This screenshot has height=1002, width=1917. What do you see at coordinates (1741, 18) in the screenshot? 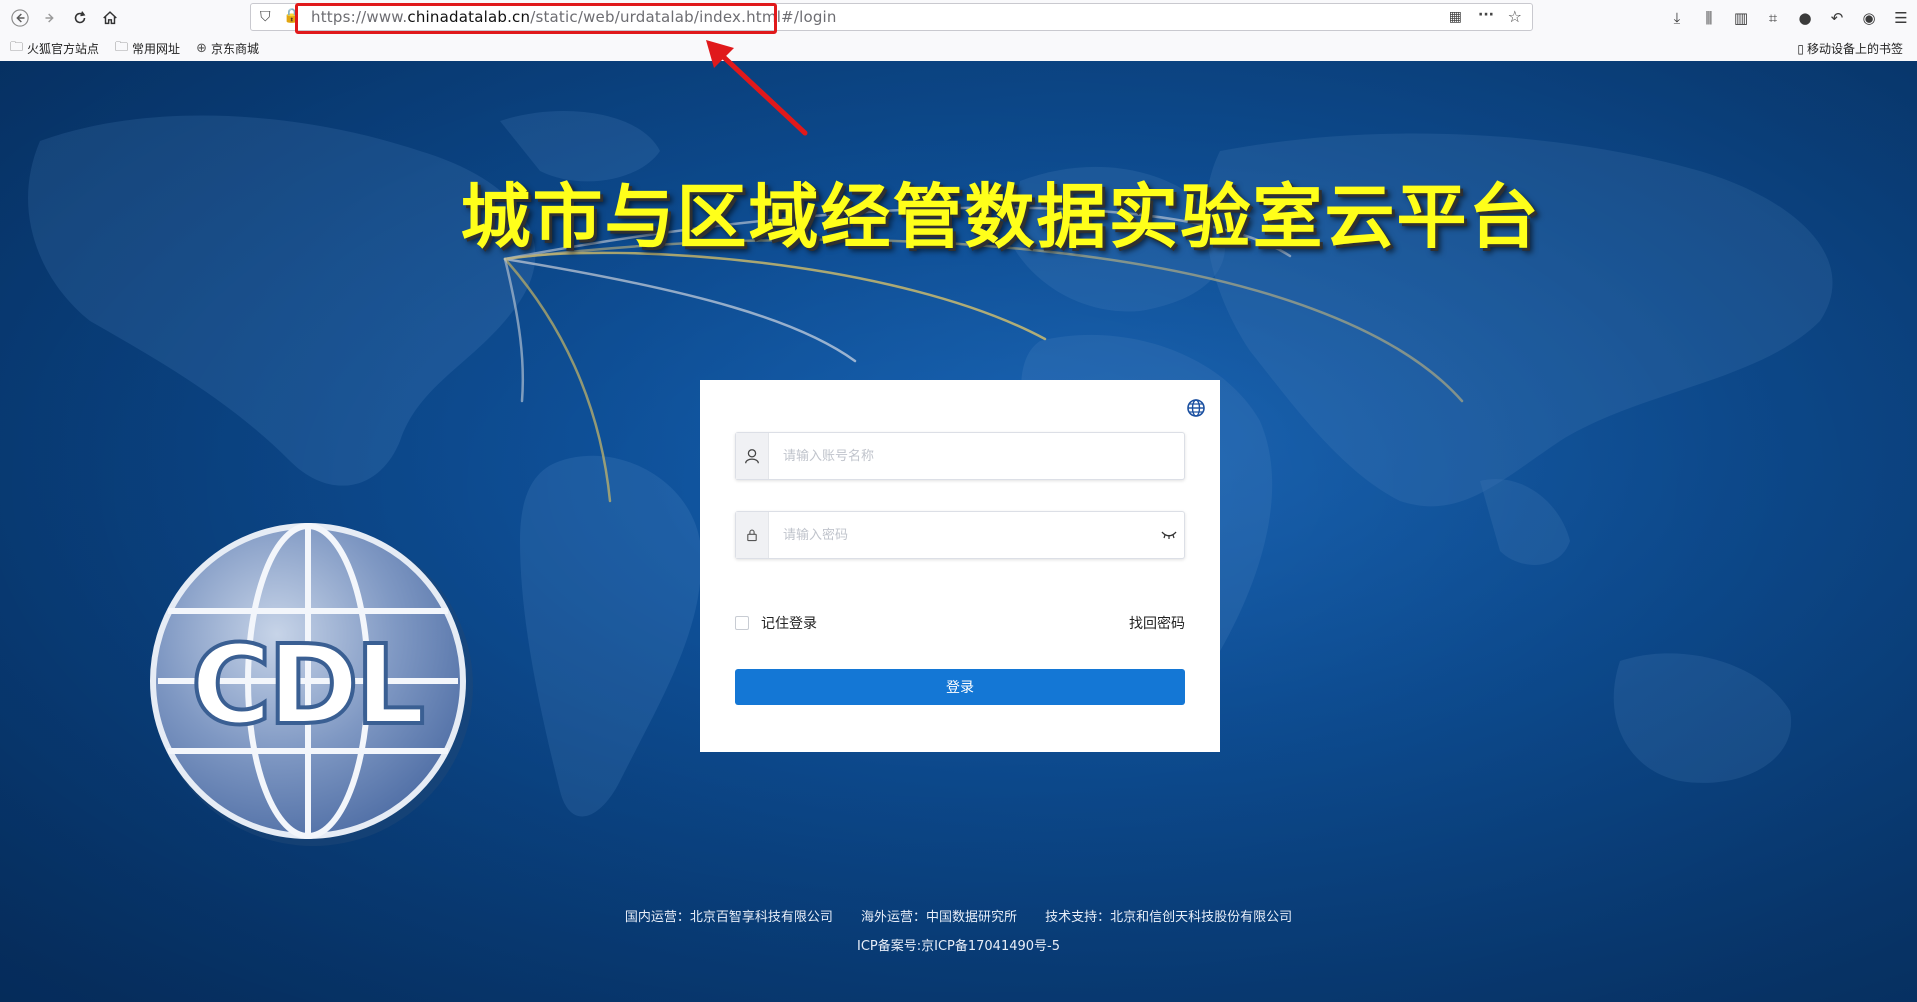
I see `sidebar-icon: ▥` at bounding box center [1741, 18].